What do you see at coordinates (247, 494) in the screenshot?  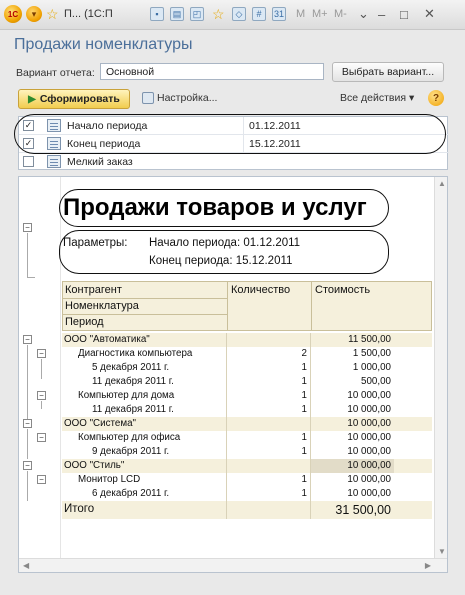 I see `table-row: 6 декабря 2011 г. 1 10 000,00` at bounding box center [247, 494].